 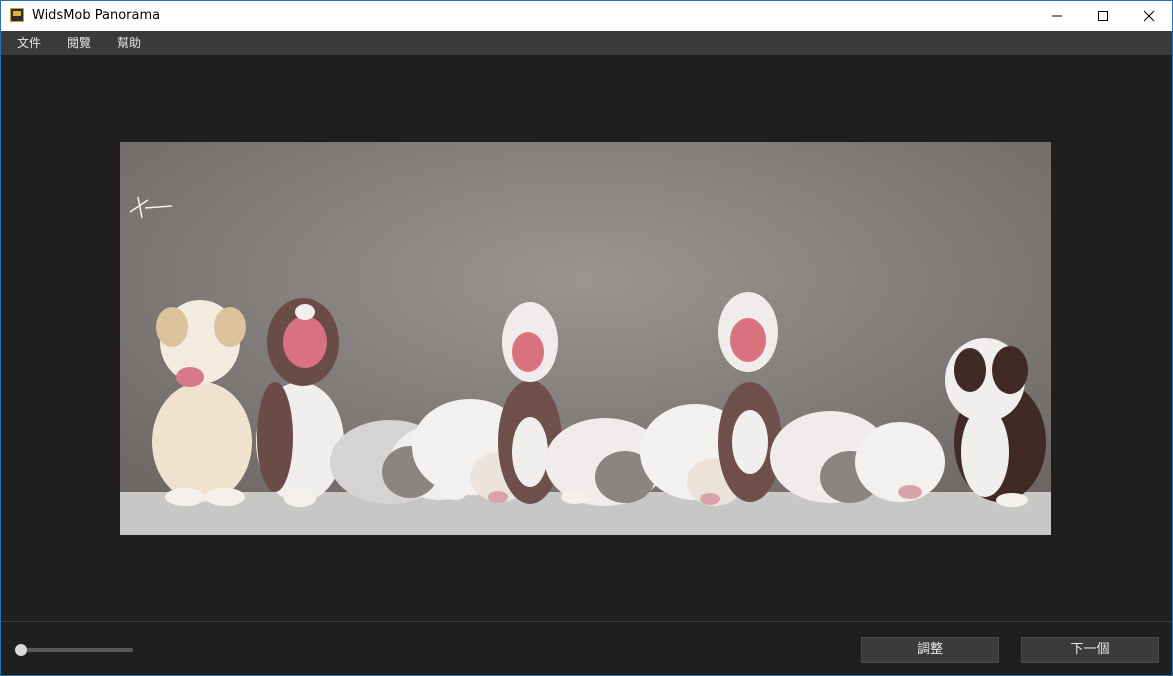 I want to click on zoom-slider-thumb, so click(x=21, y=650).